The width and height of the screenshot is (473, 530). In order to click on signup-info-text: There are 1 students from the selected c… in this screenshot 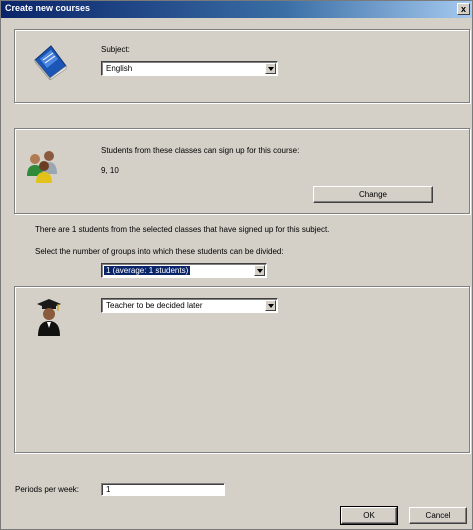, I will do `click(182, 229)`.